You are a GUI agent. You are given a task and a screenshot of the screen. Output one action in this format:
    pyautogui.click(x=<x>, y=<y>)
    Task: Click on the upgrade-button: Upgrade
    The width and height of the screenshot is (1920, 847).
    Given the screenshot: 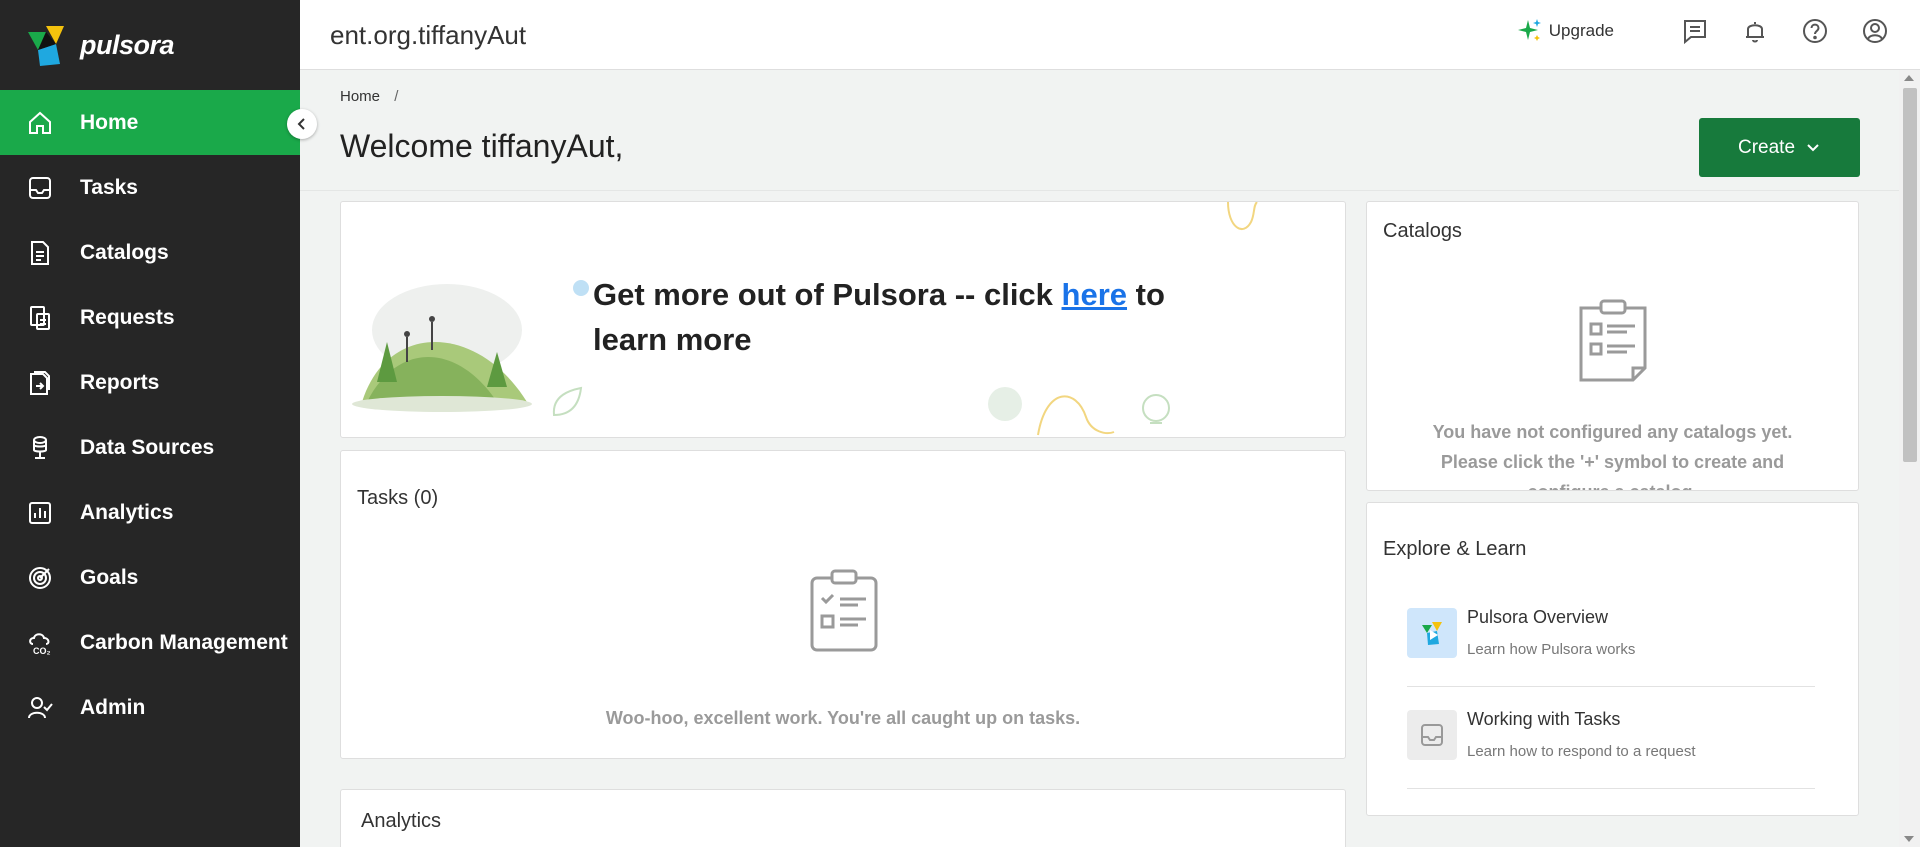 What is the action you would take?
    pyautogui.click(x=1565, y=31)
    